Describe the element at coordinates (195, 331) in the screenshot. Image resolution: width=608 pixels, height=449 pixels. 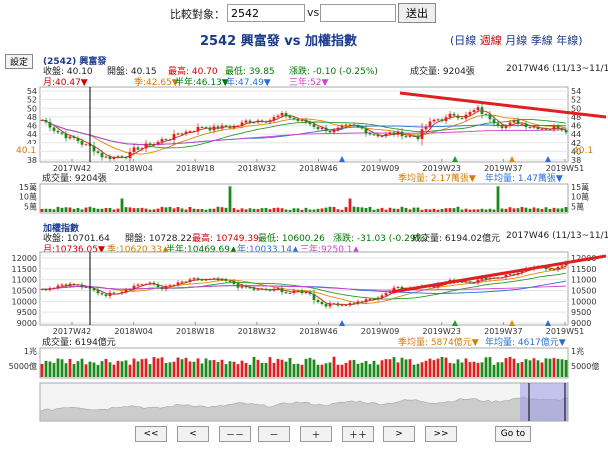
I see `xtick-label: 2018W18` at that location.